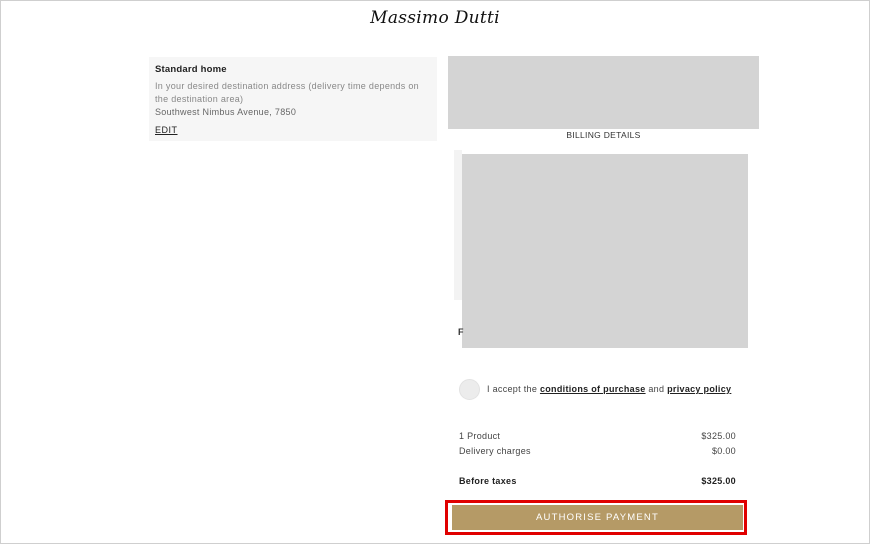 This screenshot has width=870, height=544. I want to click on authorise-payment-button: AUTHORISE PAYMENT, so click(597, 517).